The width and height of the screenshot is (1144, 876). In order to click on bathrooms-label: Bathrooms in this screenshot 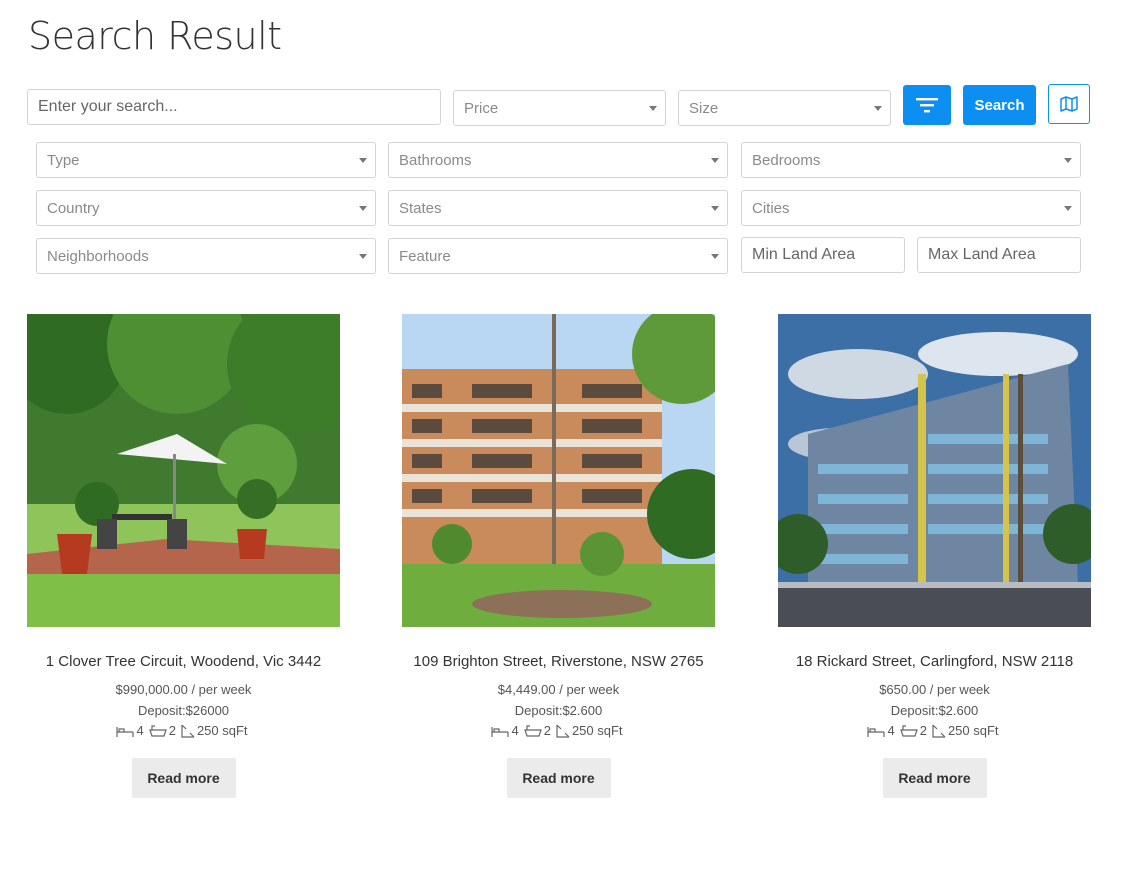, I will do `click(435, 160)`.